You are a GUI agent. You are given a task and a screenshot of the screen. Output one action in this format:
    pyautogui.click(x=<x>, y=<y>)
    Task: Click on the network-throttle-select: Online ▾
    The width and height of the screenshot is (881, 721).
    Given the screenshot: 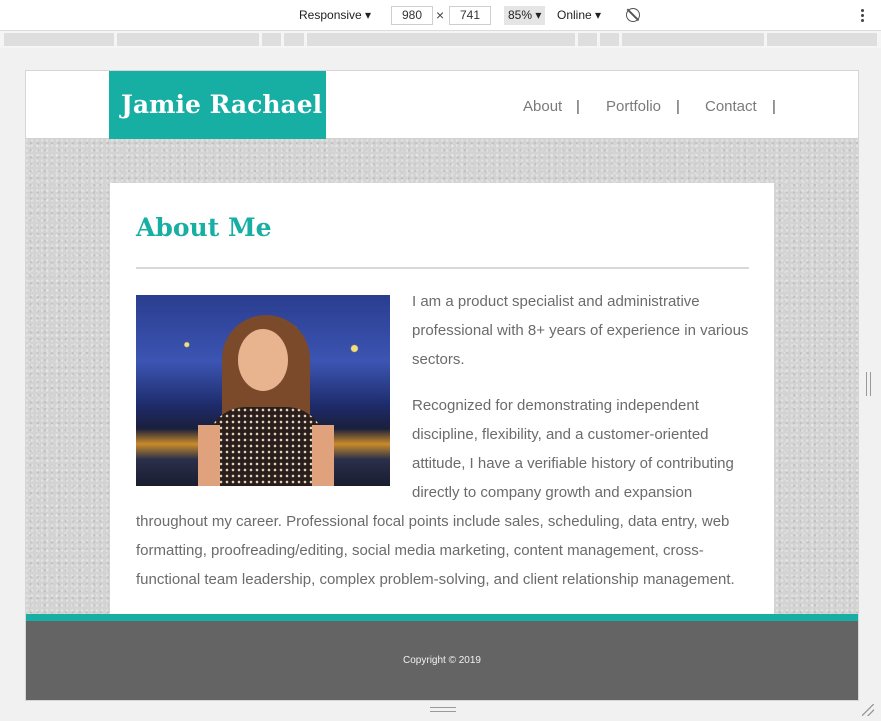 What is the action you would take?
    pyautogui.click(x=579, y=15)
    